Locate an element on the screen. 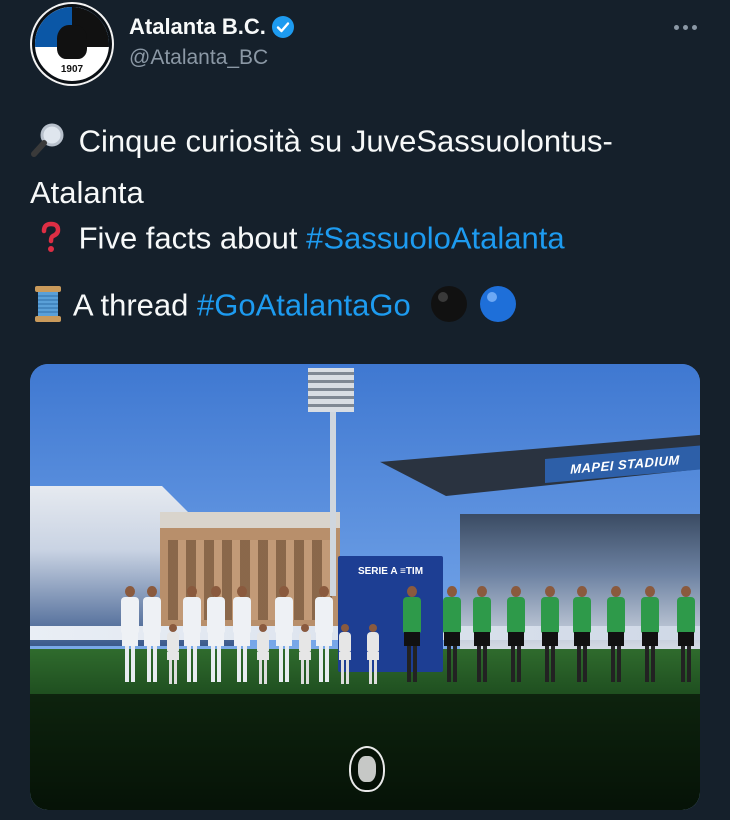 The width and height of the screenshot is (730, 820). hashtag-goatalantago: #GoAtalantaGo is located at coordinates (304, 304).